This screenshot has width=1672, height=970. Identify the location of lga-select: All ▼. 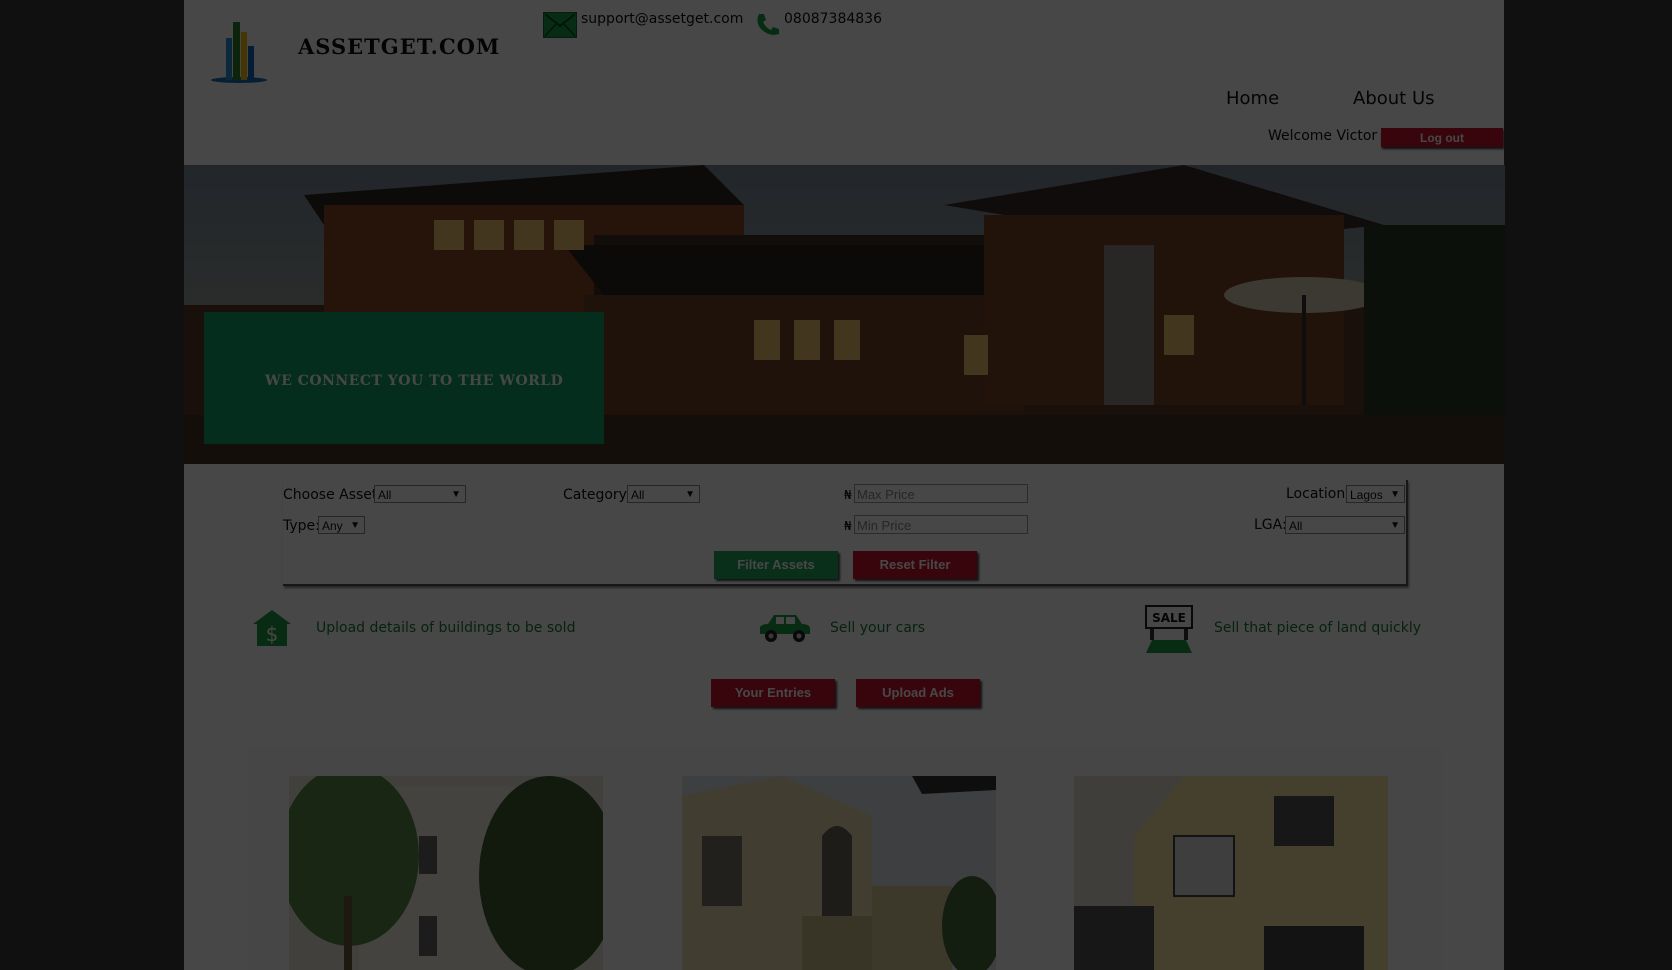
(1345, 525).